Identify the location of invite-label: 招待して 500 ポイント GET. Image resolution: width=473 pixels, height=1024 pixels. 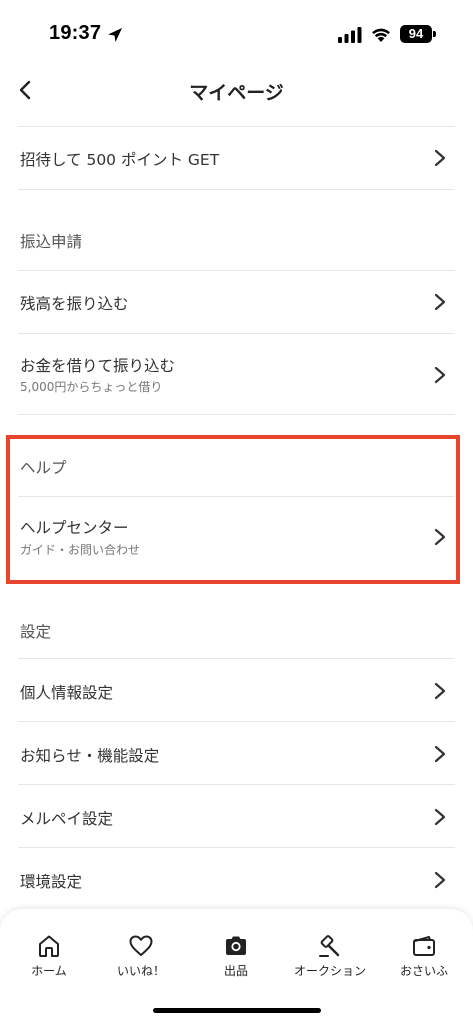
(120, 160).